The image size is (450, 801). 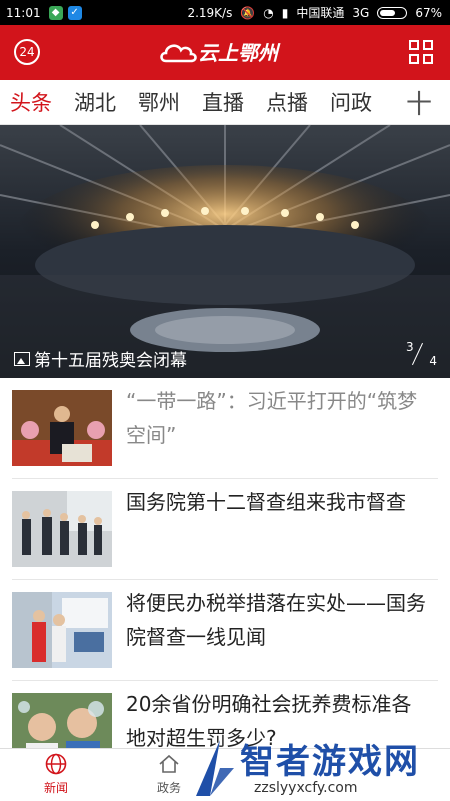 I want to click on app-header: 24 云上鄂州, so click(x=225, y=52).